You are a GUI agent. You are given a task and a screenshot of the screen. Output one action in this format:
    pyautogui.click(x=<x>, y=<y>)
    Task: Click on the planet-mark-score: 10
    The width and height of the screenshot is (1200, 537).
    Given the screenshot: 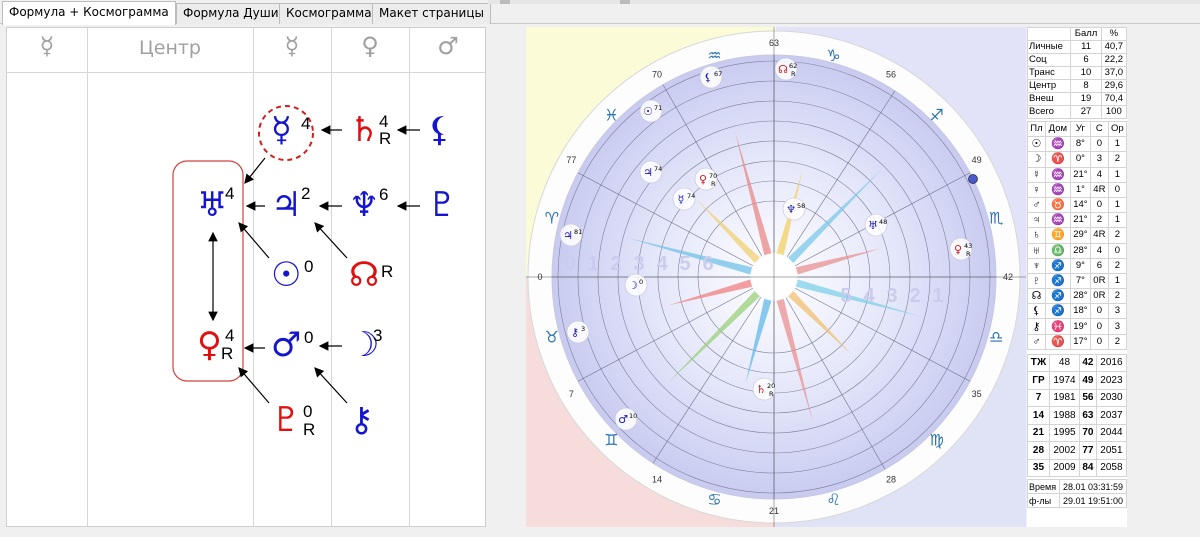 What is the action you would take?
    pyautogui.click(x=633, y=416)
    